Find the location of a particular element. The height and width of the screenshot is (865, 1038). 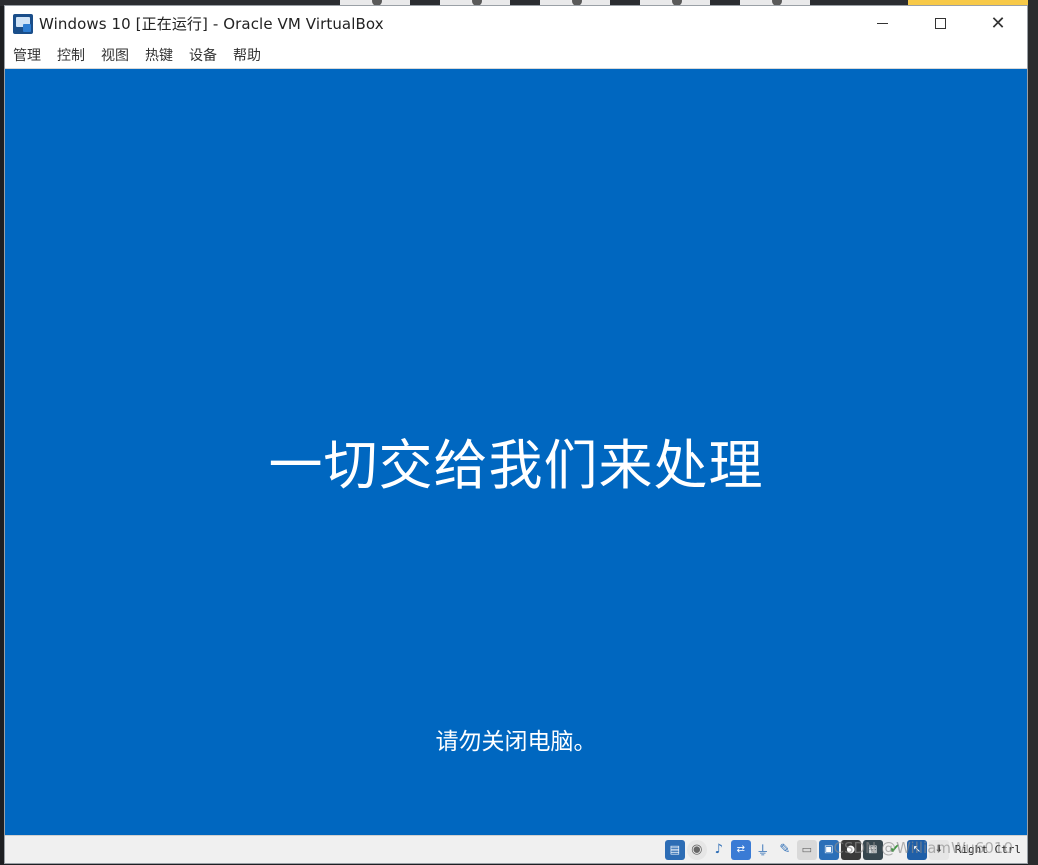

cpu-icon: ▦ is located at coordinates (872, 849).